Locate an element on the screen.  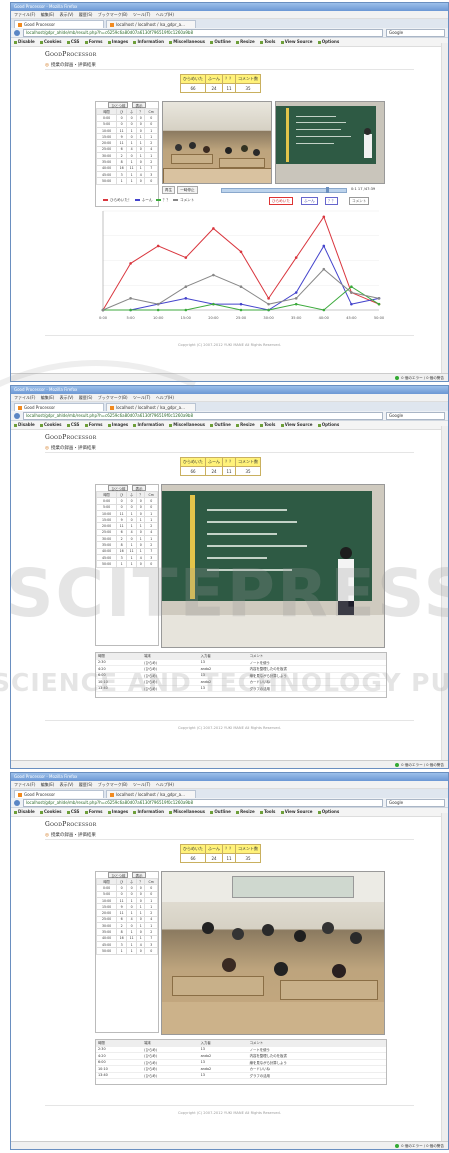
table-row: 50:00 1 1 0 0 is located at coordinates (126, 951).